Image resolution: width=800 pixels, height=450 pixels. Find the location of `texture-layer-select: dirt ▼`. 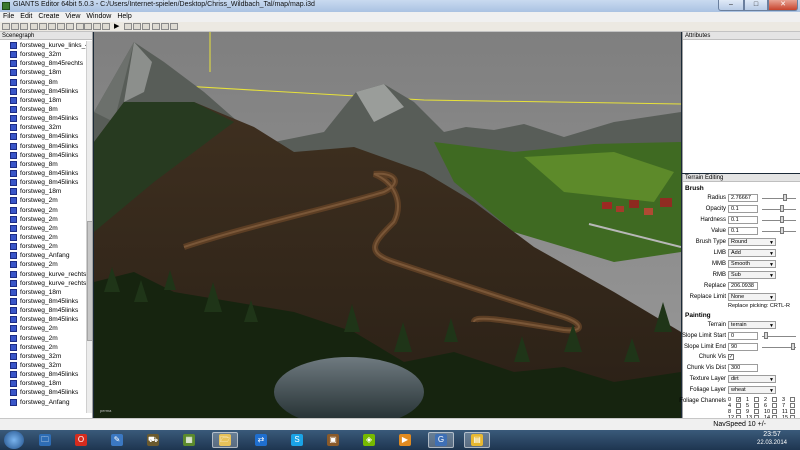

texture-layer-select: dirt ▼ is located at coordinates (752, 379).